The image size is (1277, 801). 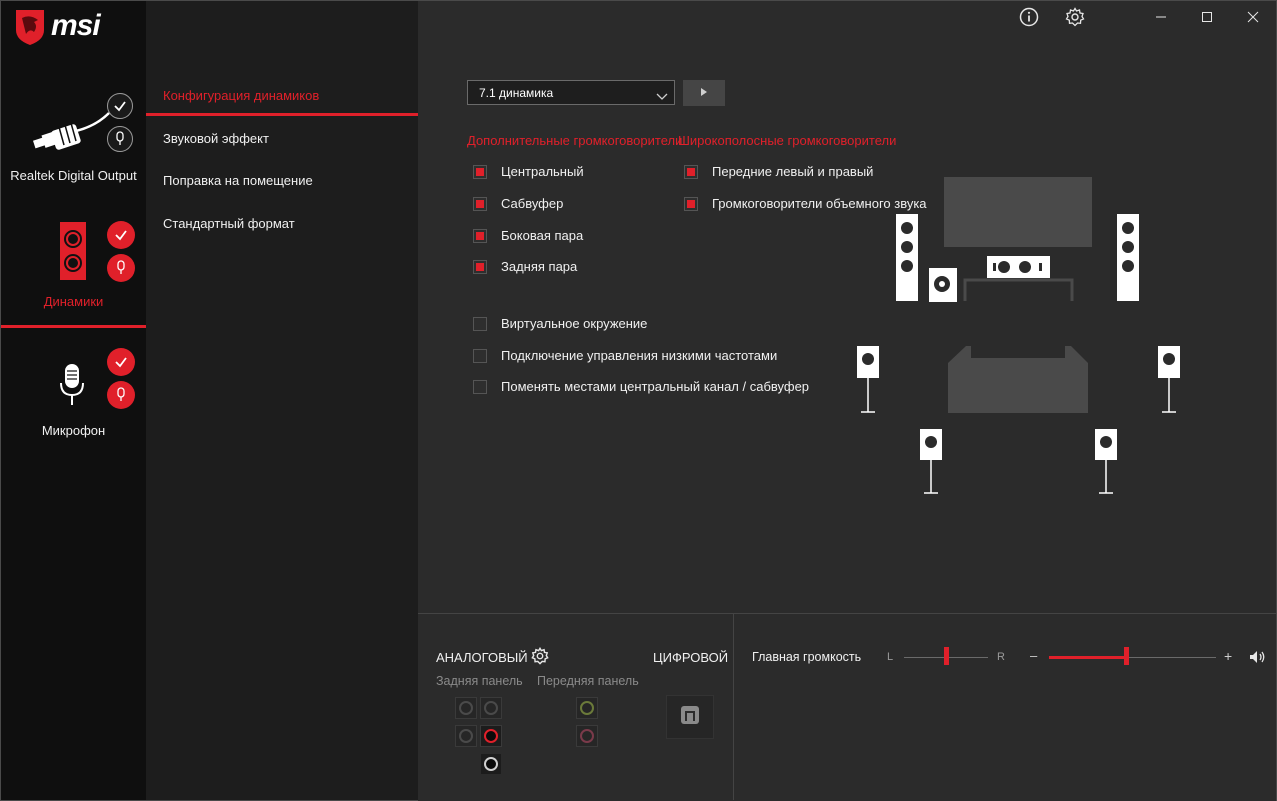 What do you see at coordinates (540, 658) in the screenshot?
I see `connector-settings-gear-icon` at bounding box center [540, 658].